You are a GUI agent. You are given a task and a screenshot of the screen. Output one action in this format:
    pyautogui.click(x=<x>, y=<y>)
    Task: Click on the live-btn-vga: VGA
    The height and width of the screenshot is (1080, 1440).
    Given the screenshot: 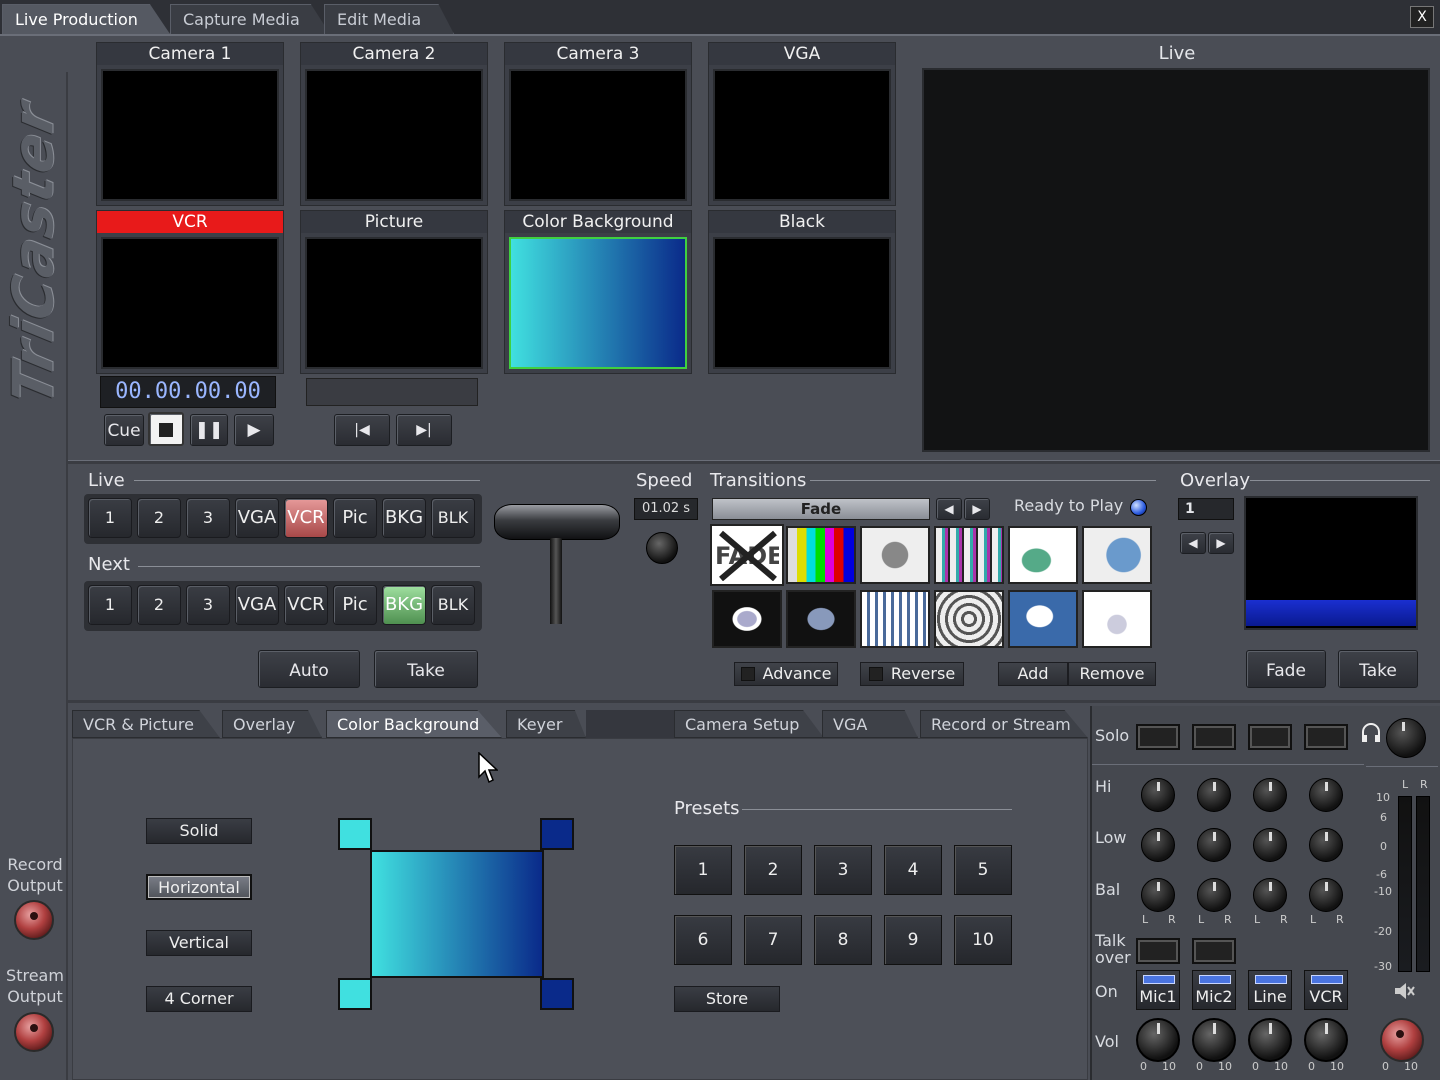 What is the action you would take?
    pyautogui.click(x=257, y=518)
    